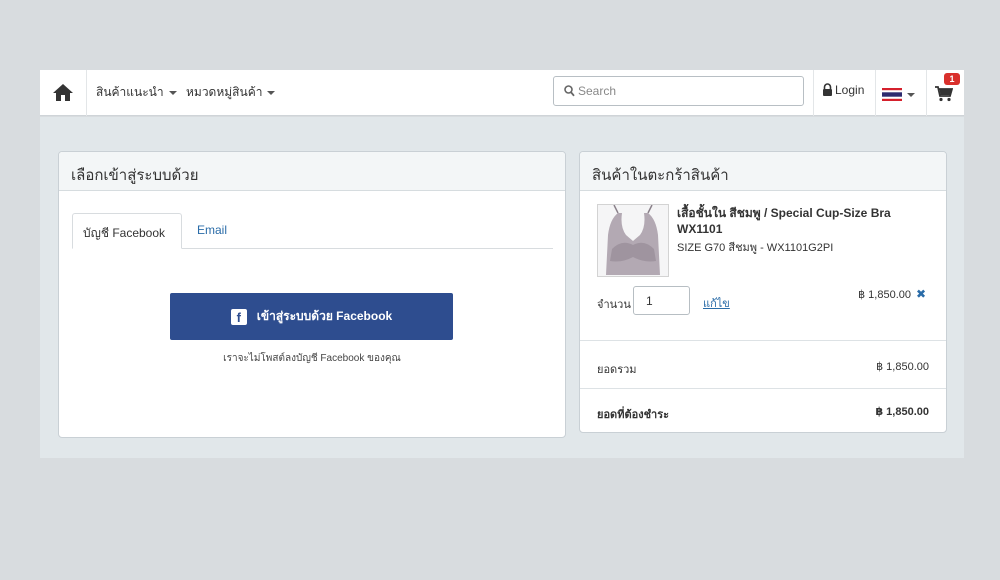 The image size is (1000, 580). I want to click on menu-recommended: สินค้าแนะนำ, so click(136, 92).